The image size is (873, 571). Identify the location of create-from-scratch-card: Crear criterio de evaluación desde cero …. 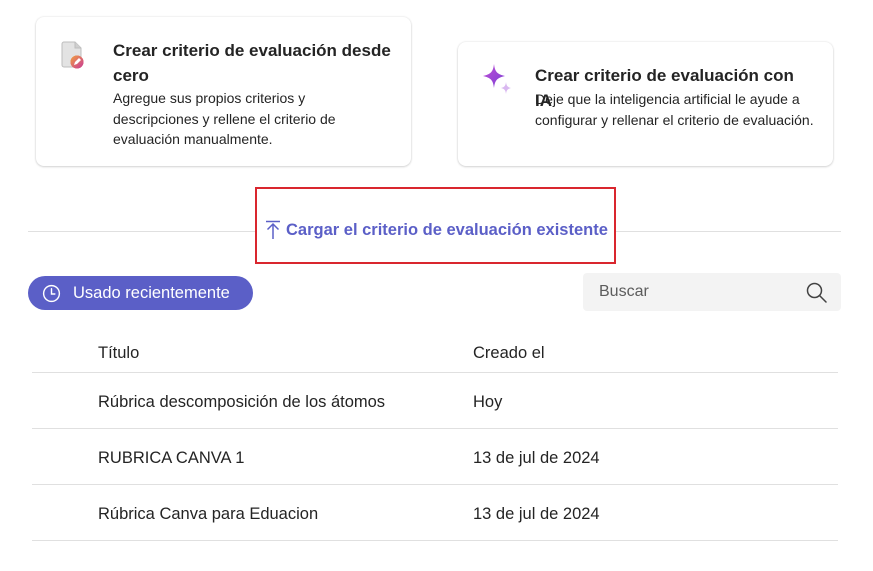
(223, 91).